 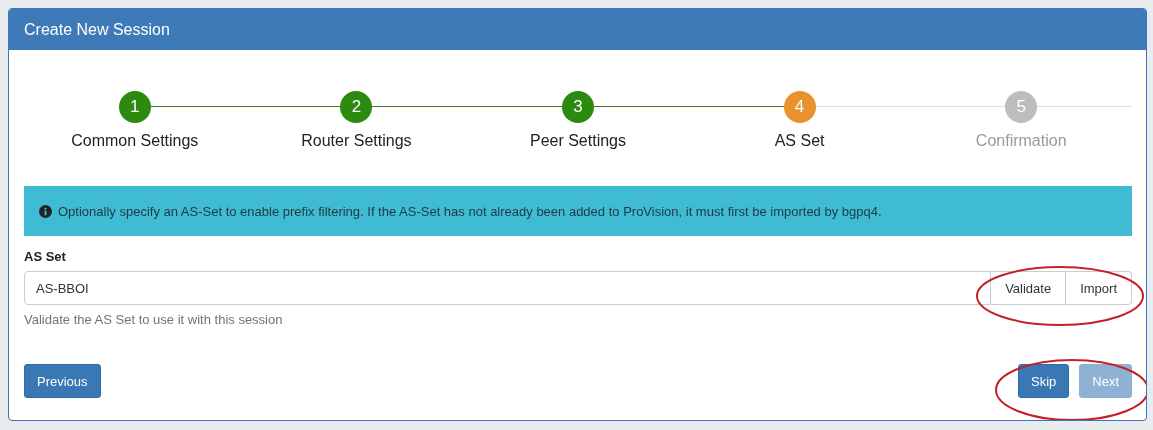 I want to click on alert-text: Optionally specify an AS-Set to enable prefix filtering. If the AS-Set has not already been added to ProVision, it must first be imported by bgpq4., so click(x=470, y=211).